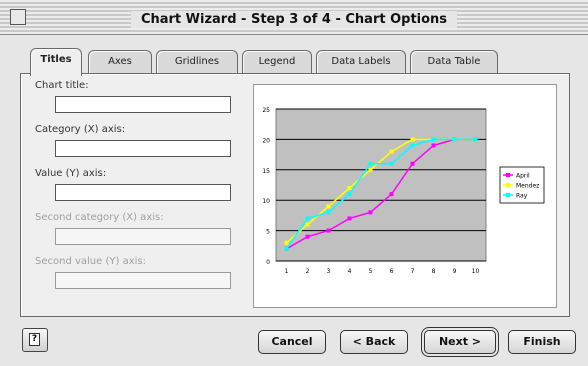 This screenshot has width=588, height=366. I want to click on x-tick-label: 6, so click(392, 271).